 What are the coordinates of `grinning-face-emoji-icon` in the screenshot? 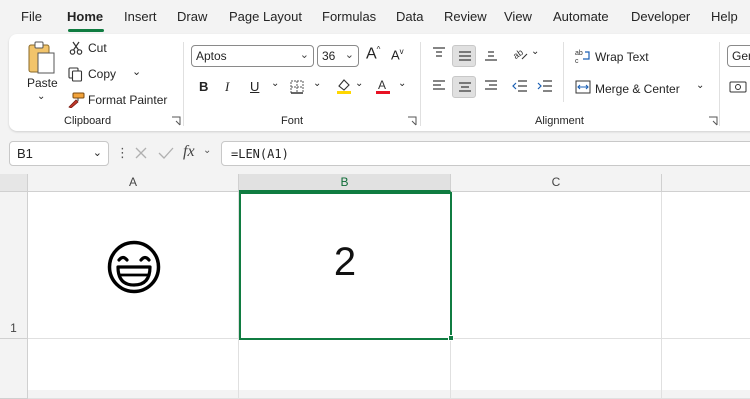 It's located at (134, 267).